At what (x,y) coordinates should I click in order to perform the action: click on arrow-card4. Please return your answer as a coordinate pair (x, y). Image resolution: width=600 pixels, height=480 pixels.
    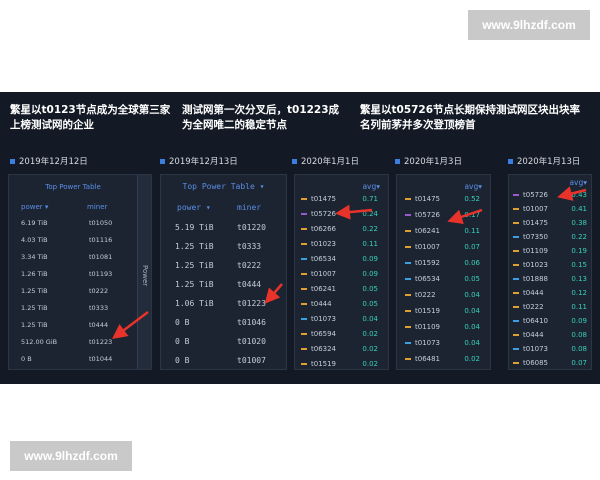
    Looking at the image, I should click on (465, 216).